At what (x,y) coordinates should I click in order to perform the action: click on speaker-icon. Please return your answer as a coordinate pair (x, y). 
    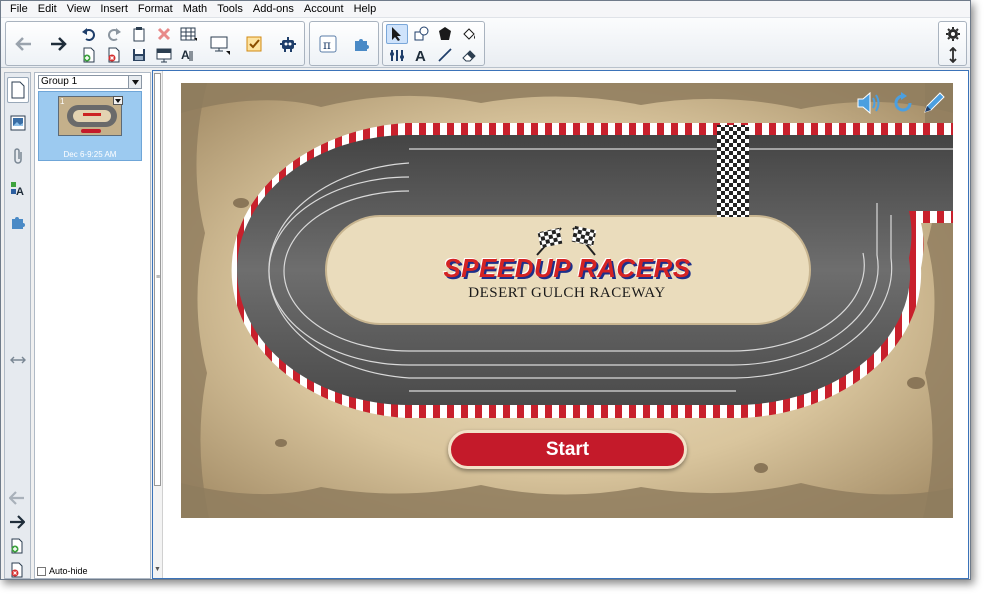
    Looking at the image, I should click on (868, 103).